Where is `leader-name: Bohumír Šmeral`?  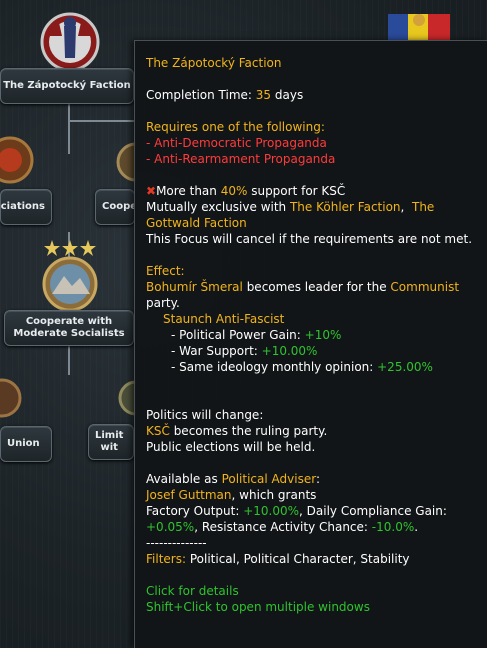
leader-name: Bohumír Šmeral is located at coordinates (194, 287).